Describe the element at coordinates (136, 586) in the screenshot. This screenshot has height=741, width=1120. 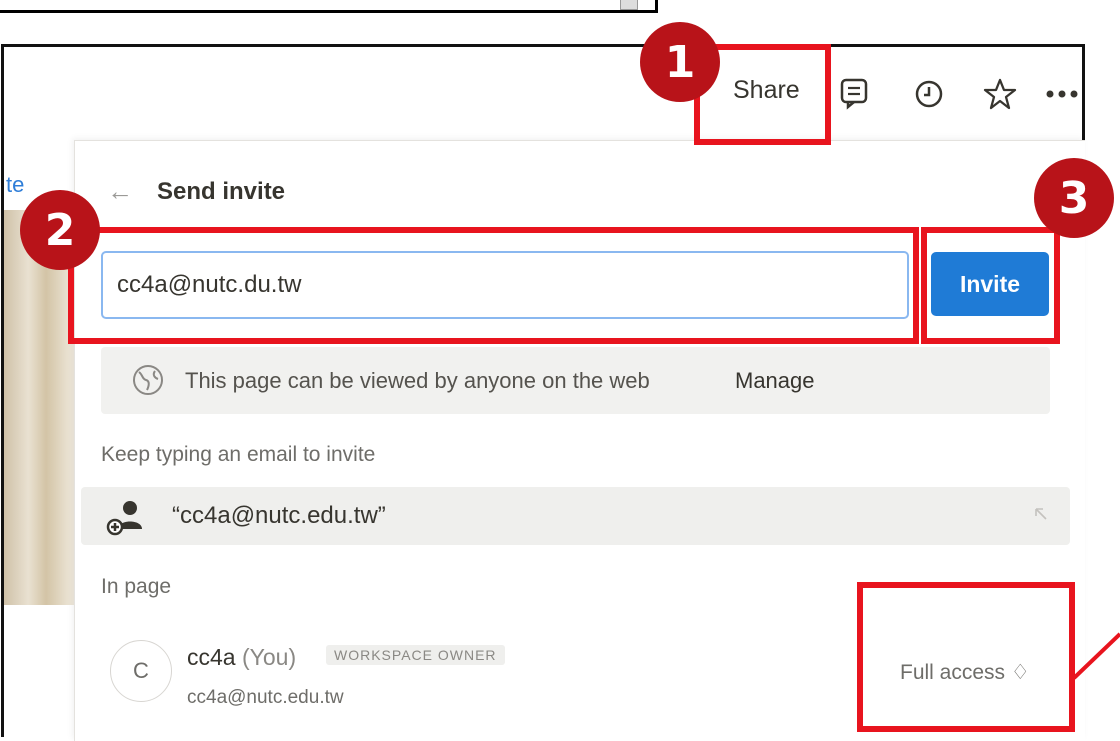
I see `in-page-section-label: In page` at that location.